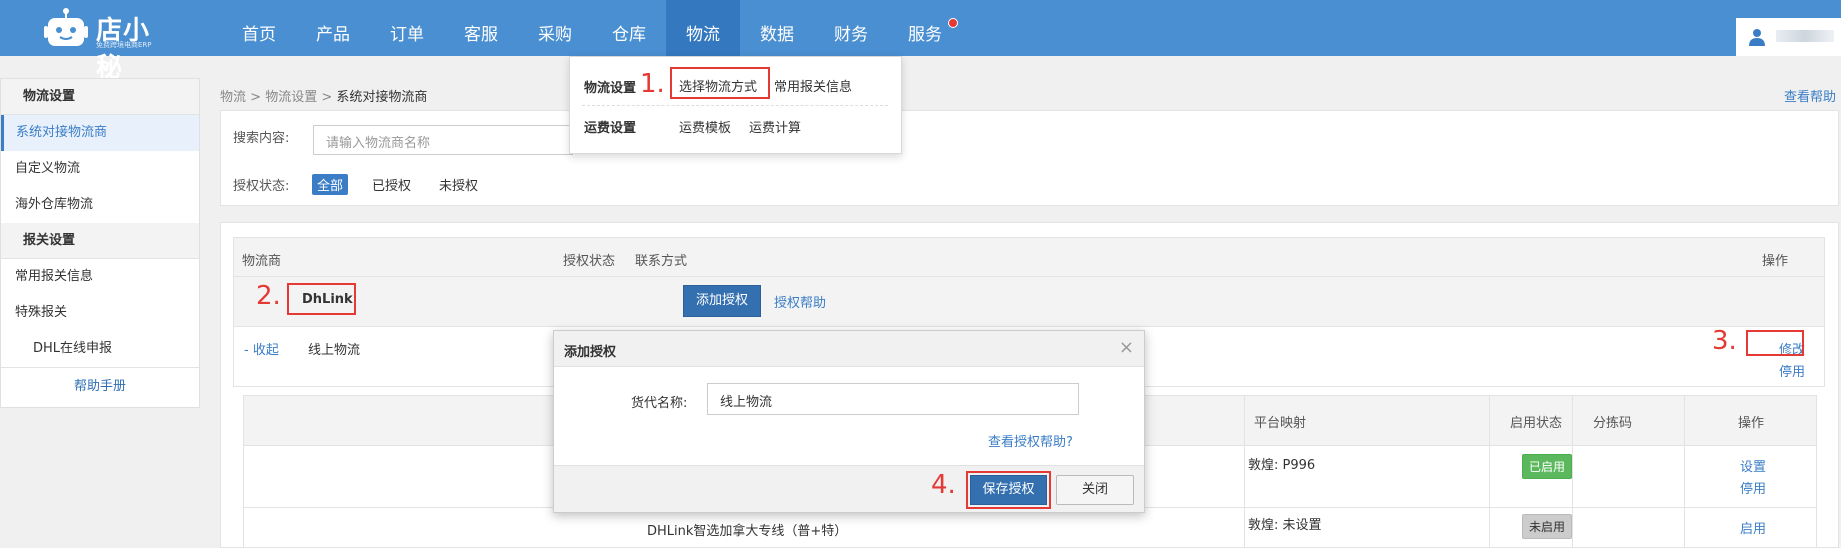 The width and height of the screenshot is (1841, 548). Describe the element at coordinates (100, 133) in the screenshot. I see `sidebar-item-system-carriers: 系统对接物流商` at that location.